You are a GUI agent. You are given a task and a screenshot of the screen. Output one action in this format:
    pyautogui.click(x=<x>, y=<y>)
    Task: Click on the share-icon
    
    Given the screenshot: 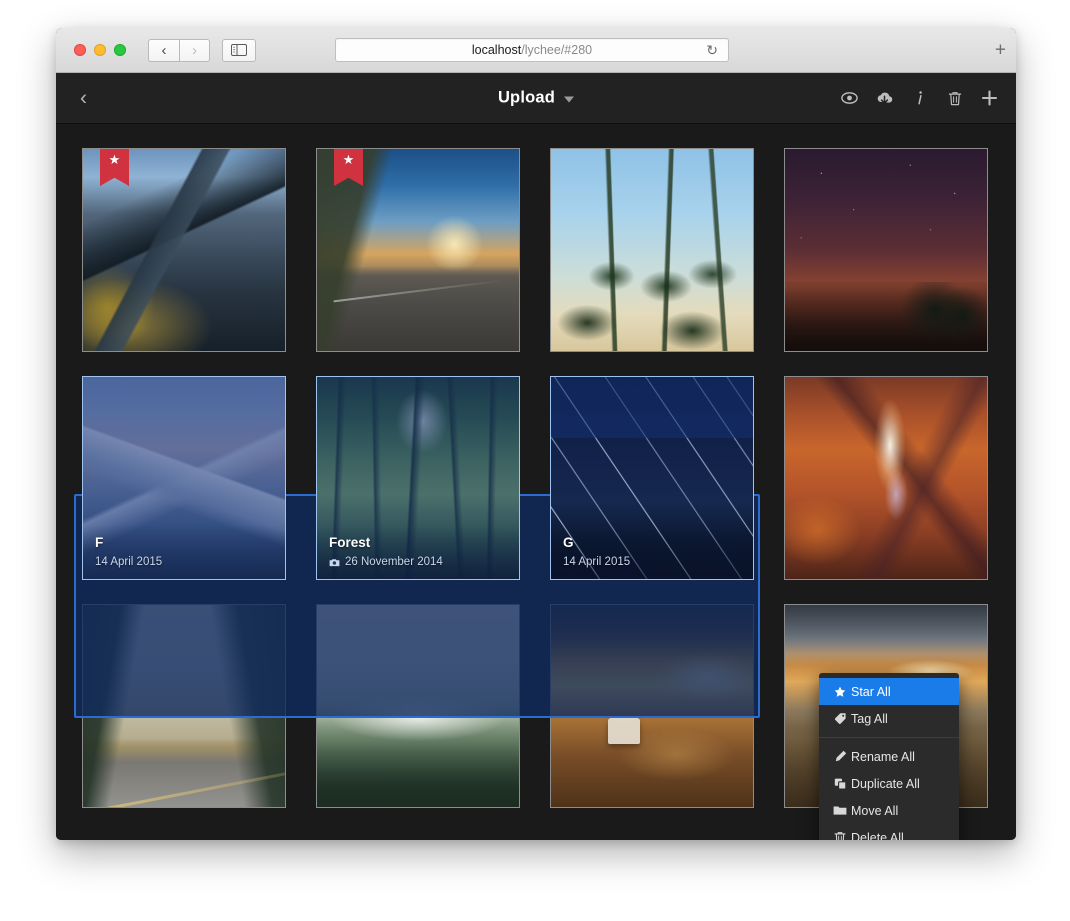 What is the action you would take?
    pyautogui.click(x=884, y=98)
    